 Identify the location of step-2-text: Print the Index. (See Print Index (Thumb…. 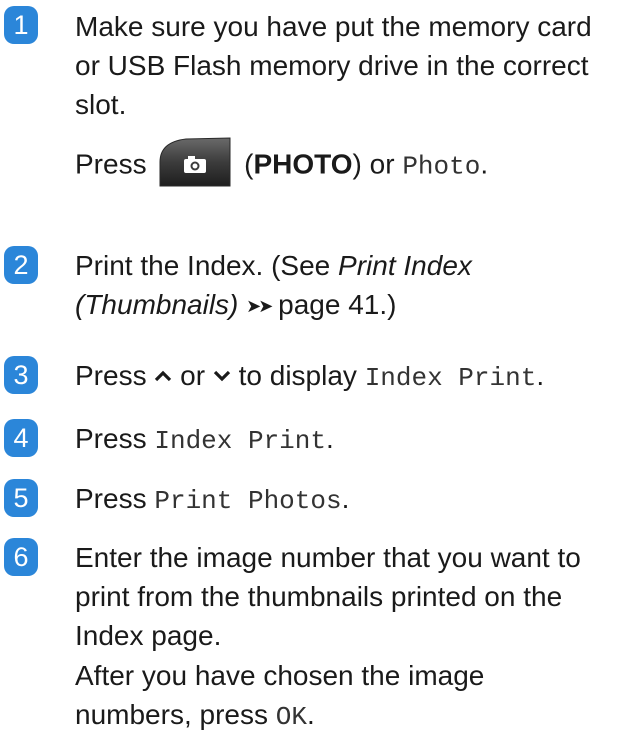
(315, 286).